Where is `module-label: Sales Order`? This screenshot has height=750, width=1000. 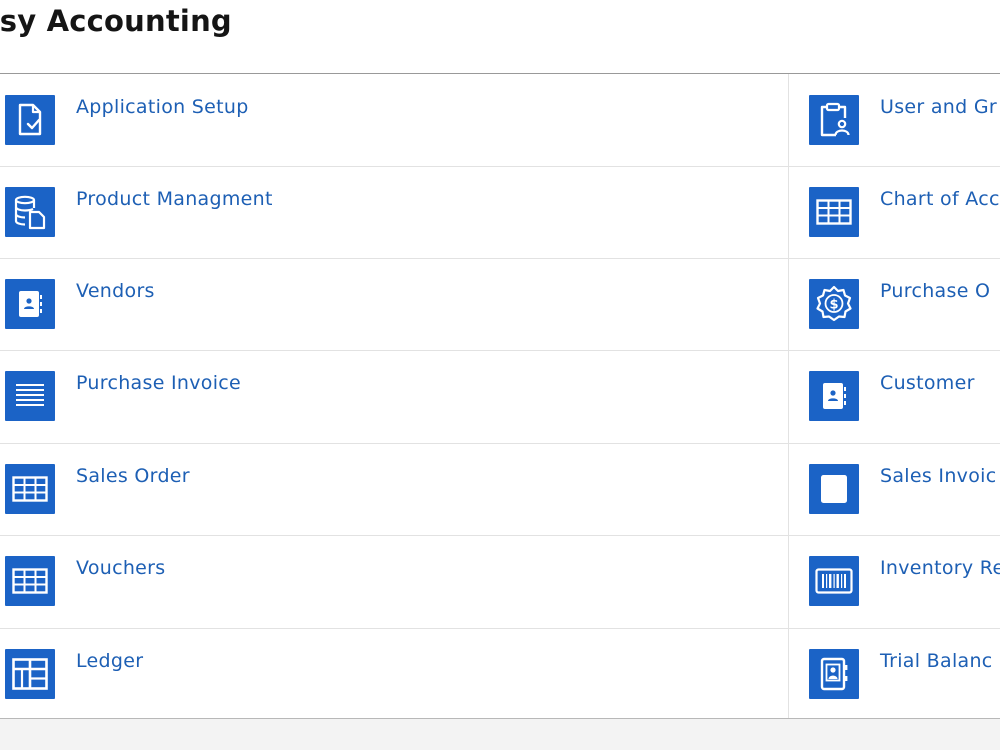 module-label: Sales Order is located at coordinates (133, 476).